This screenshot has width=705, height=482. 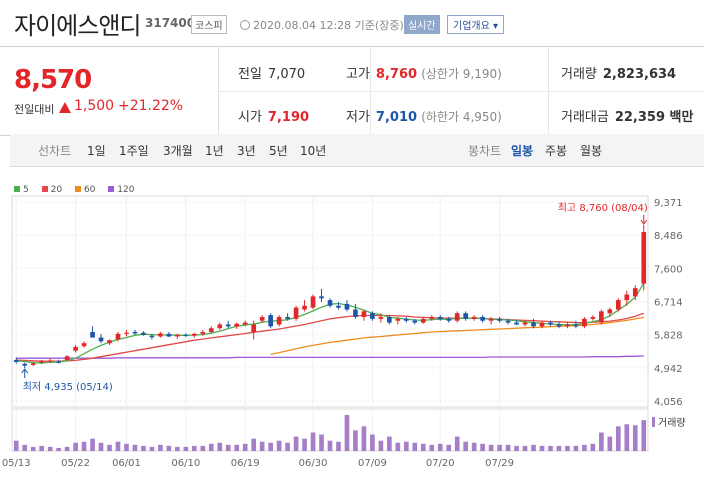 I want to click on x-tick-label: 06/01, so click(x=126, y=463).